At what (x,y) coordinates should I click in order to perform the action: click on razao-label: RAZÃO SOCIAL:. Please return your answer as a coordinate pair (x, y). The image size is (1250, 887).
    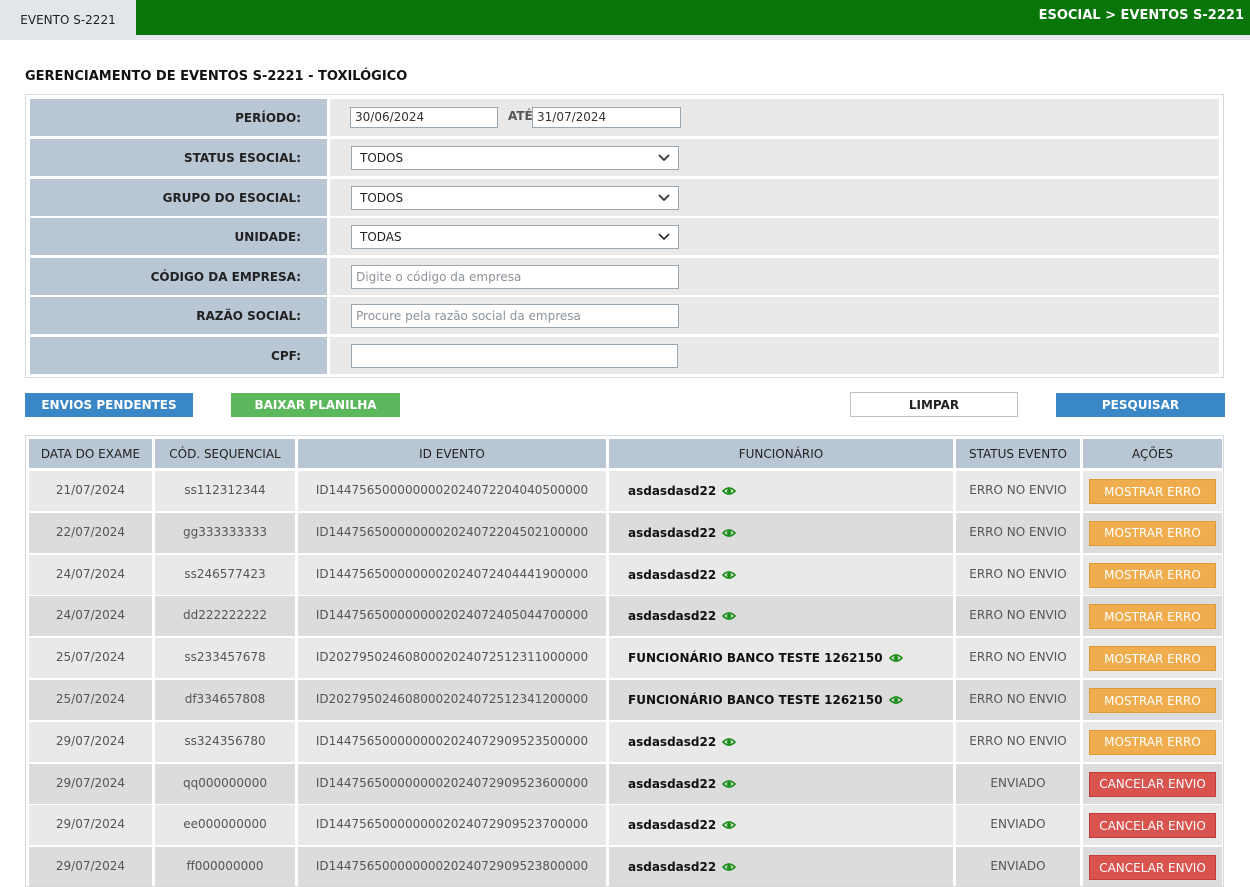
    Looking at the image, I should click on (178, 315).